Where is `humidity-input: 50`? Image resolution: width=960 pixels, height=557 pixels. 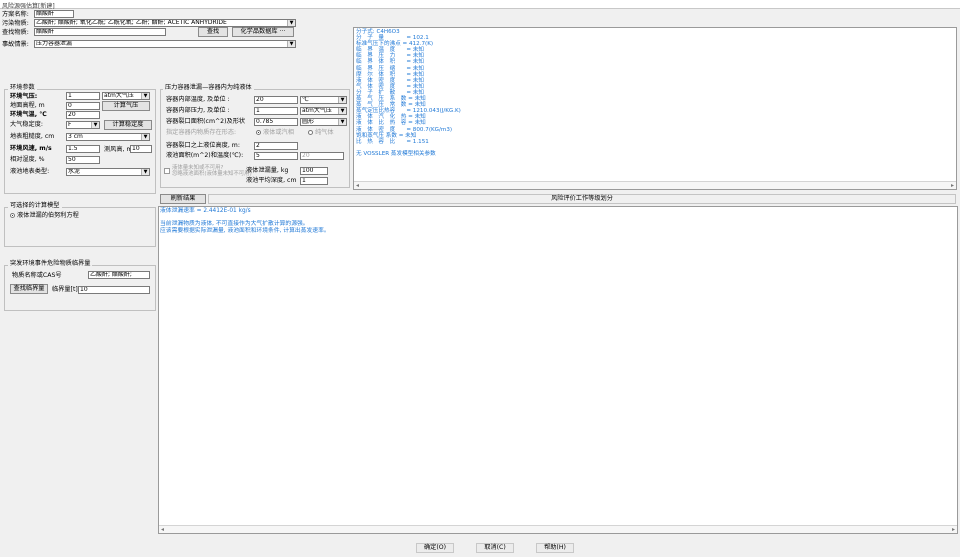
humidity-input: 50 is located at coordinates (83, 160).